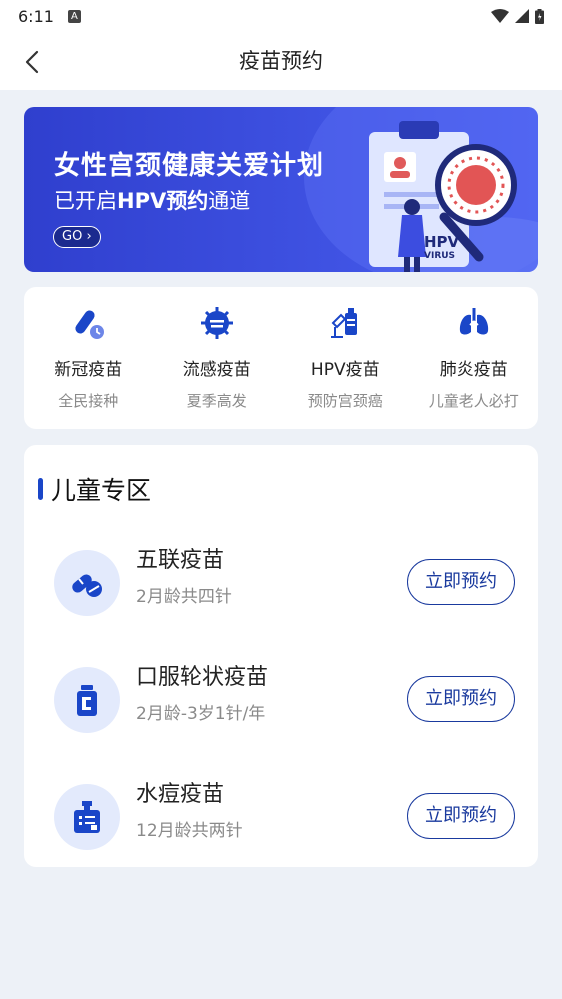  What do you see at coordinates (345, 370) in the screenshot?
I see `category-name: HPV疫苗` at bounding box center [345, 370].